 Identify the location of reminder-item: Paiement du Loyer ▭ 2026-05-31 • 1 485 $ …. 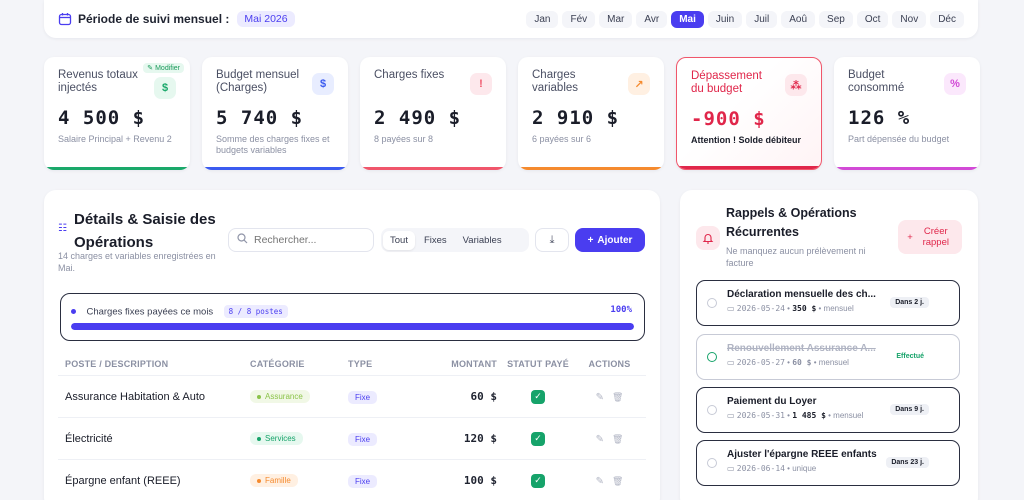
(828, 410).